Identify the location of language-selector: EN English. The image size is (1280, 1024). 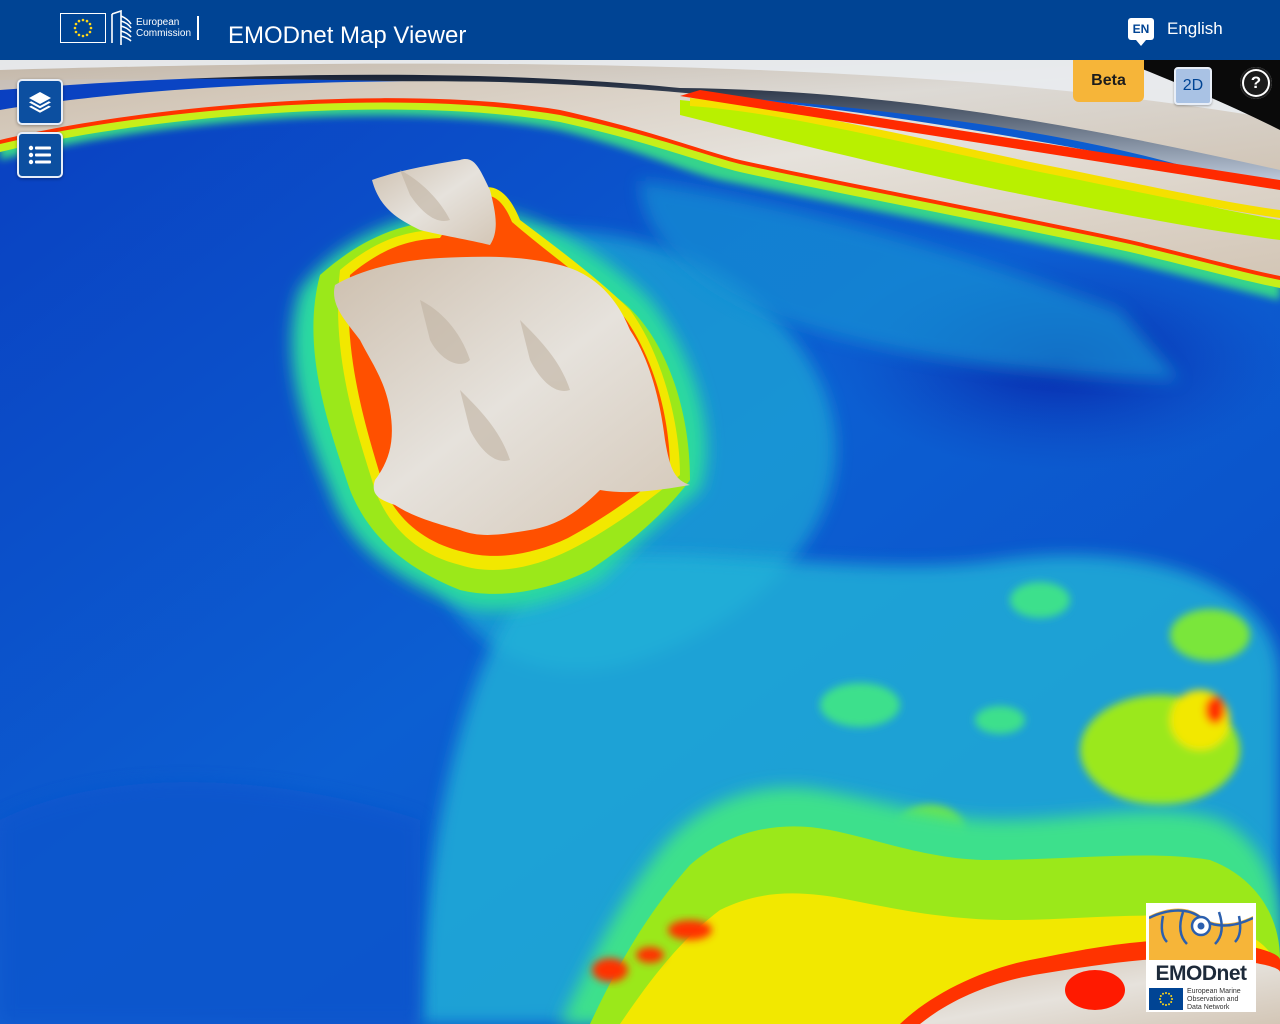
(1175, 32).